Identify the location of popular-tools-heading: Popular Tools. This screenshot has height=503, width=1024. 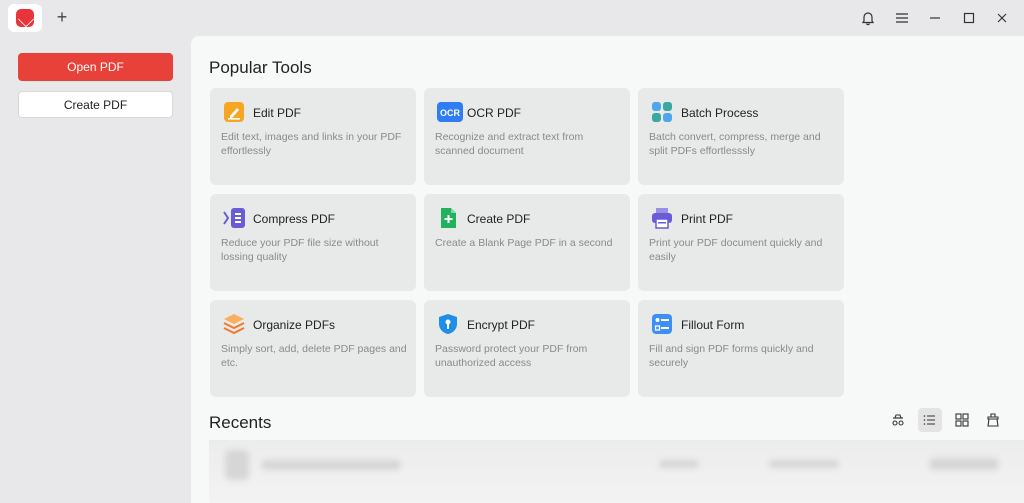
(260, 67).